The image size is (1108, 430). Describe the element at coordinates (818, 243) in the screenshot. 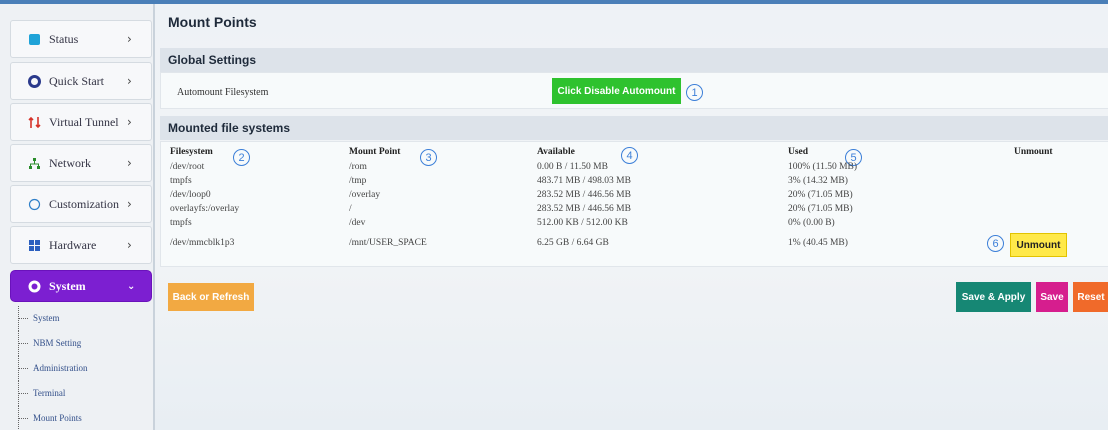

I see `cell-used: 1% (40.45 MB)` at that location.